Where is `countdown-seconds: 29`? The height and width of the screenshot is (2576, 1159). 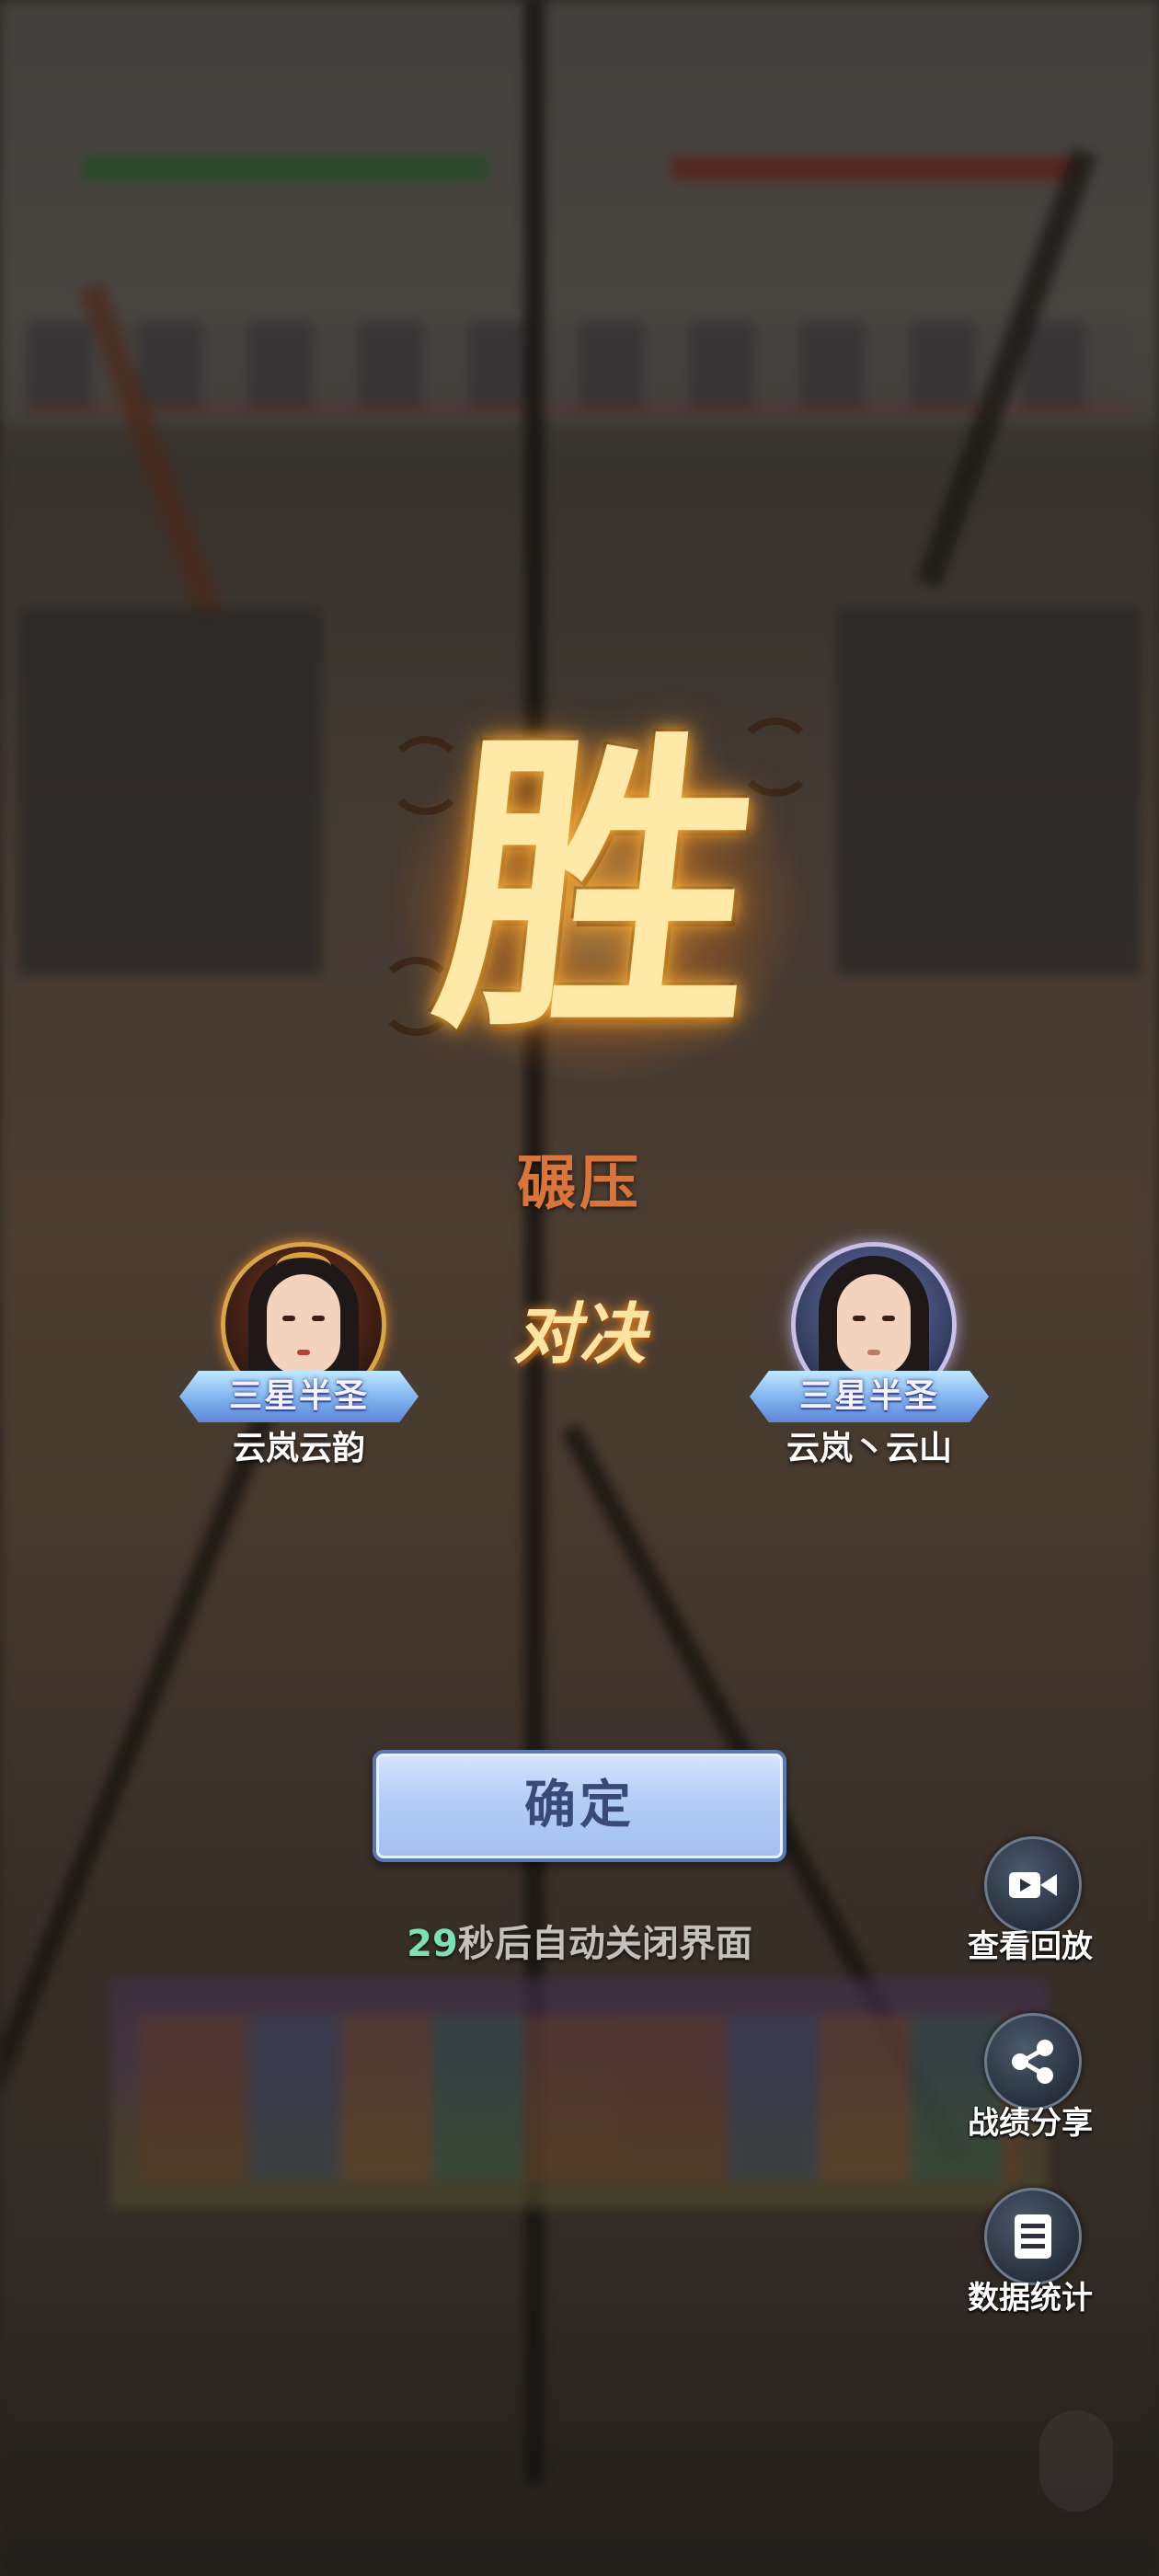 countdown-seconds: 29 is located at coordinates (432, 1944).